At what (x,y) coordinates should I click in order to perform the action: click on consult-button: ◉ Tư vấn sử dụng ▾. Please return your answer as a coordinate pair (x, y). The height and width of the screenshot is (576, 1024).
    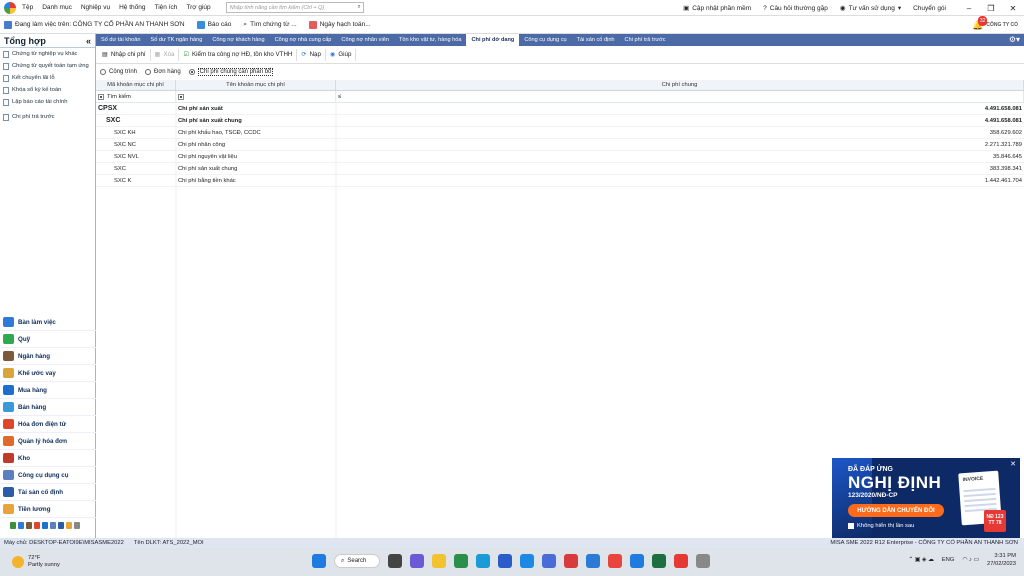
    Looking at the image, I should click on (870, 8).